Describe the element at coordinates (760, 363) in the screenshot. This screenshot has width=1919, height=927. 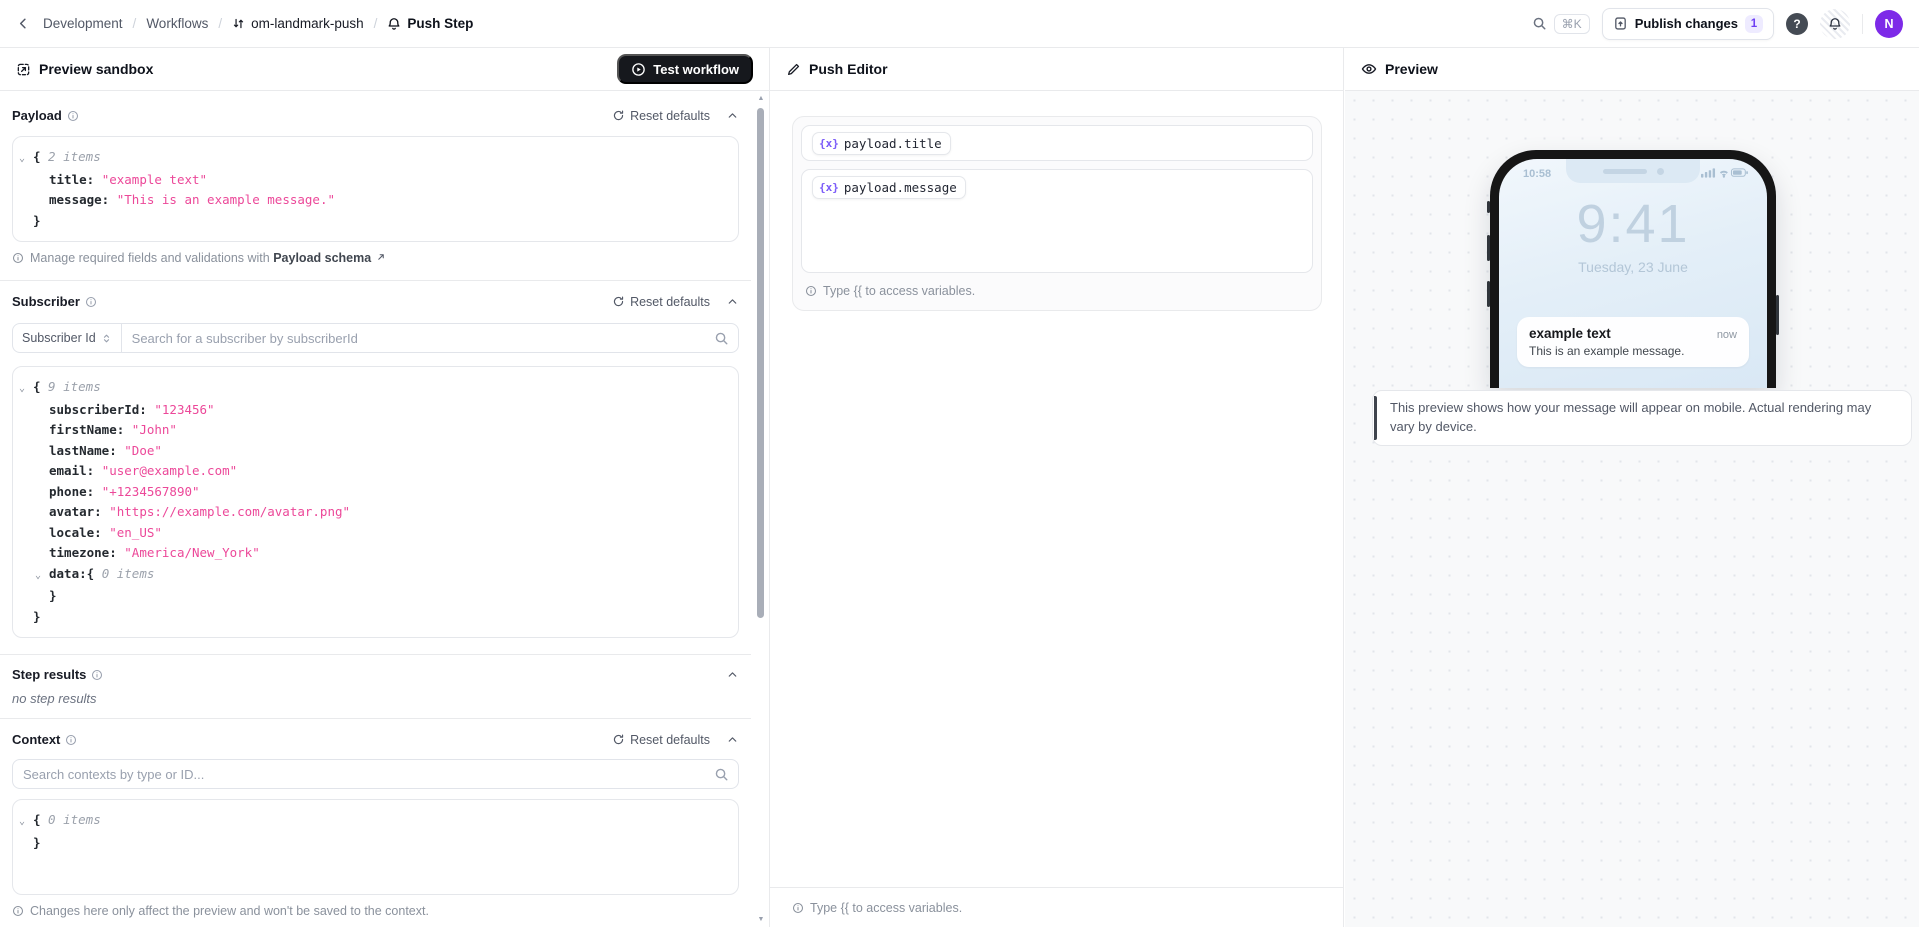
I see `scrollbar-thumb` at that location.